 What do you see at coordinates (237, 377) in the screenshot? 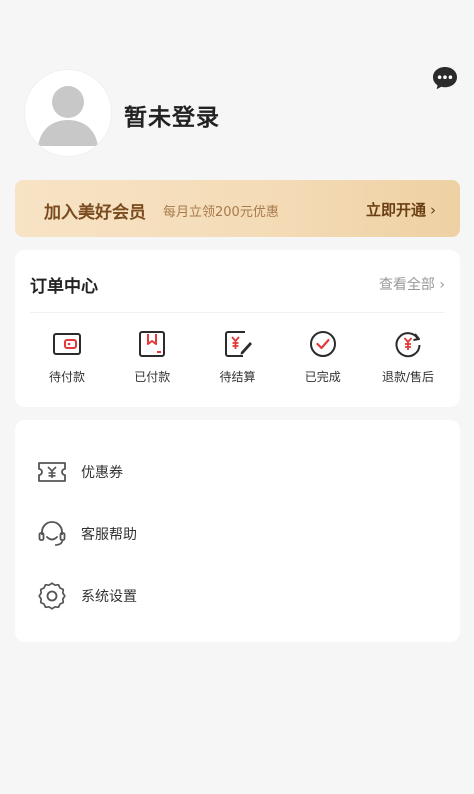
I see `order-item-label: 待结算` at bounding box center [237, 377].